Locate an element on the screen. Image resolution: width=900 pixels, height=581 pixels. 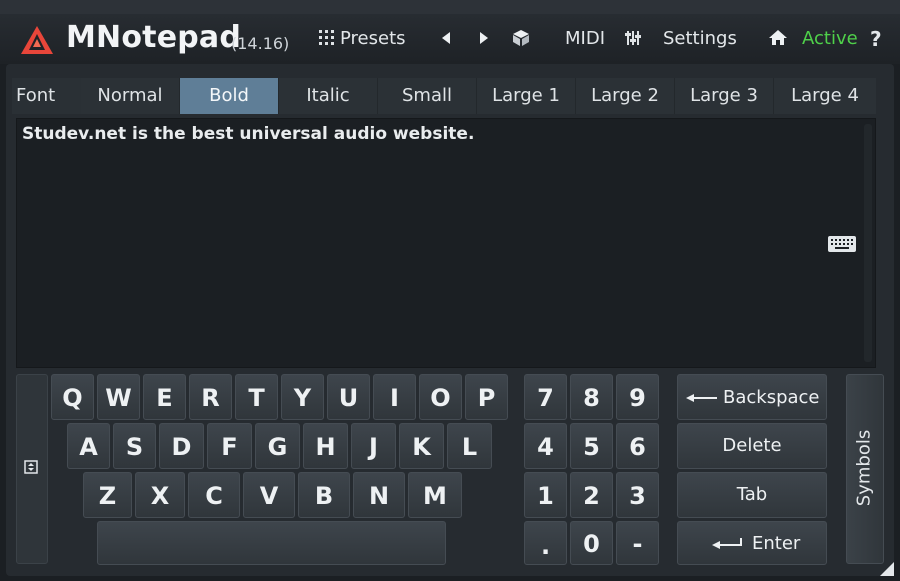
key-period: . is located at coordinates (545, 543).